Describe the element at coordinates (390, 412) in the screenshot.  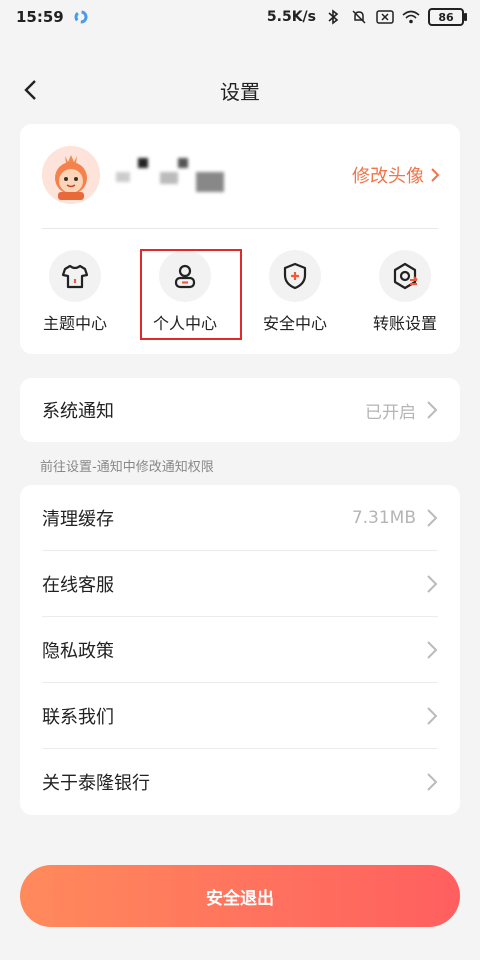
I see `row-value: 已开启` at that location.